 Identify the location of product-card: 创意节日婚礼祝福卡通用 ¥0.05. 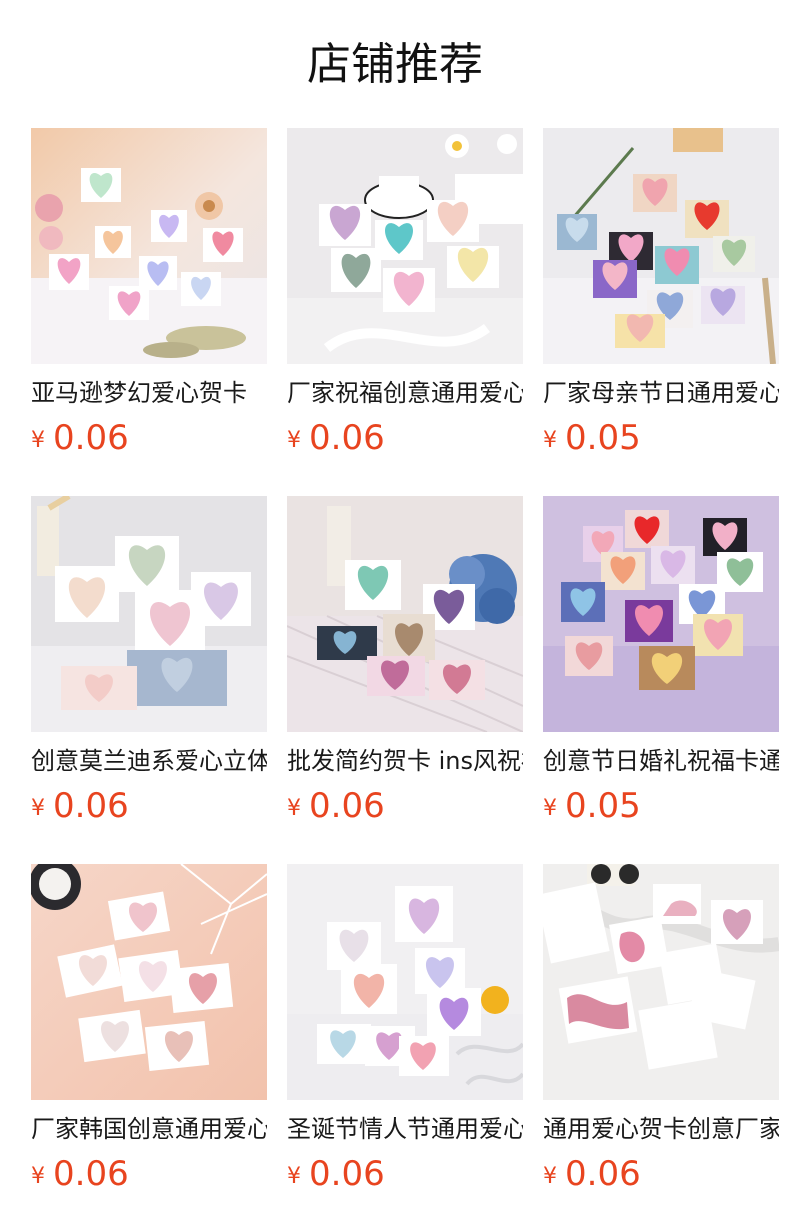
(661, 680).